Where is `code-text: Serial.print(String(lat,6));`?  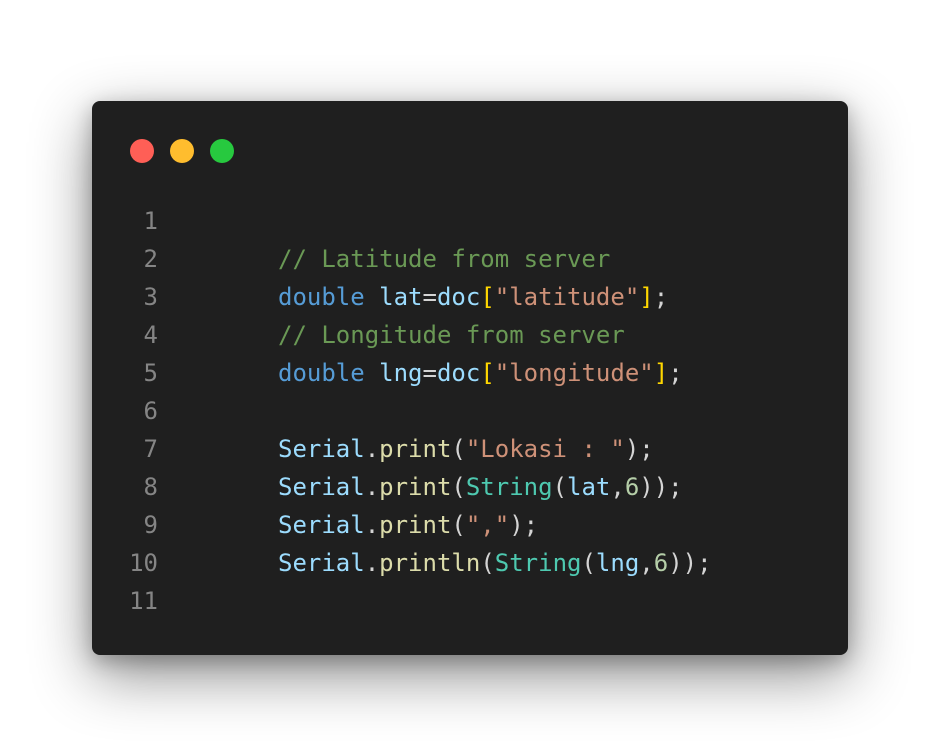
code-text: Serial.print(String(lat,6)); is located at coordinates (420, 487).